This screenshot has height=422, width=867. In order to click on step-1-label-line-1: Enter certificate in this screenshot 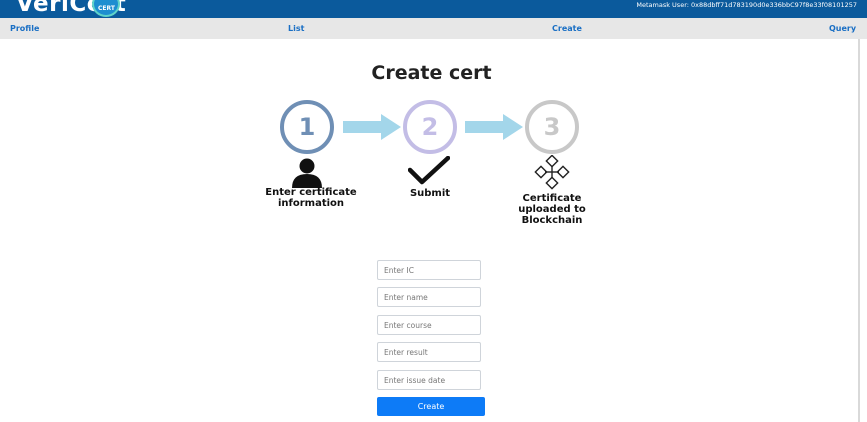, I will do `click(311, 192)`.